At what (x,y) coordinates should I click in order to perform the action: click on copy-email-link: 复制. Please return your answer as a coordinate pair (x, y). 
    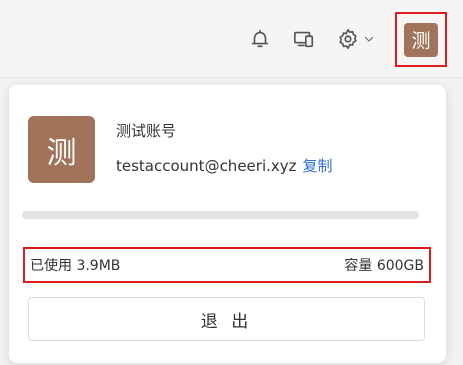
    Looking at the image, I should click on (318, 166).